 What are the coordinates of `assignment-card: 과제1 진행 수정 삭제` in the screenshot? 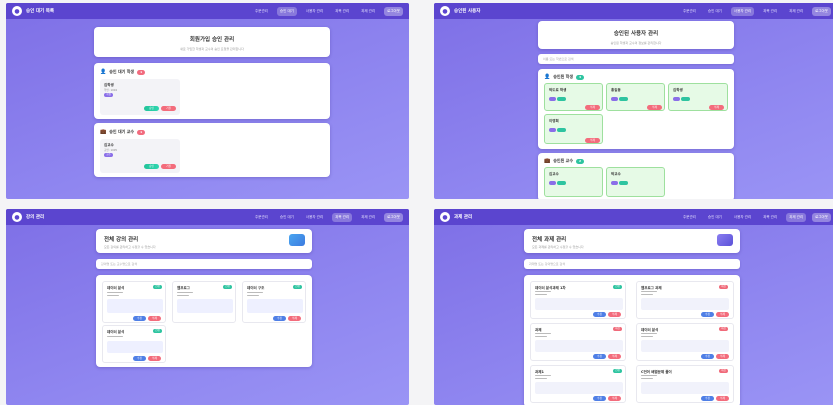 It's located at (578, 384).